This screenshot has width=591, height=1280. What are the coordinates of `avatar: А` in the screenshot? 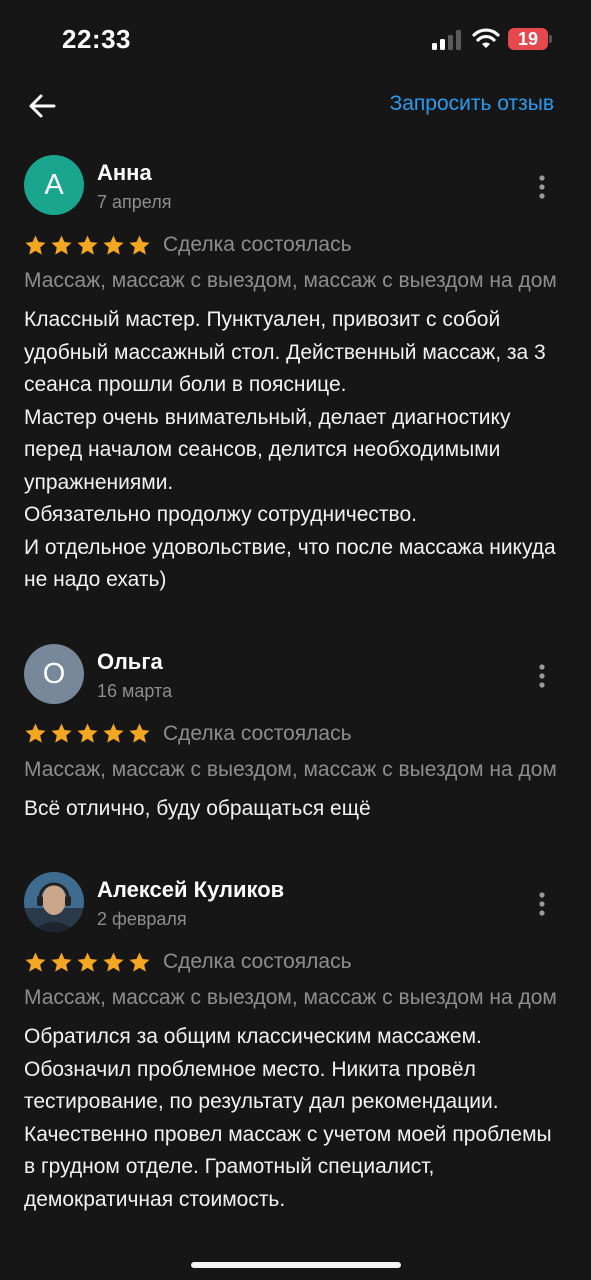 It's located at (54, 185).